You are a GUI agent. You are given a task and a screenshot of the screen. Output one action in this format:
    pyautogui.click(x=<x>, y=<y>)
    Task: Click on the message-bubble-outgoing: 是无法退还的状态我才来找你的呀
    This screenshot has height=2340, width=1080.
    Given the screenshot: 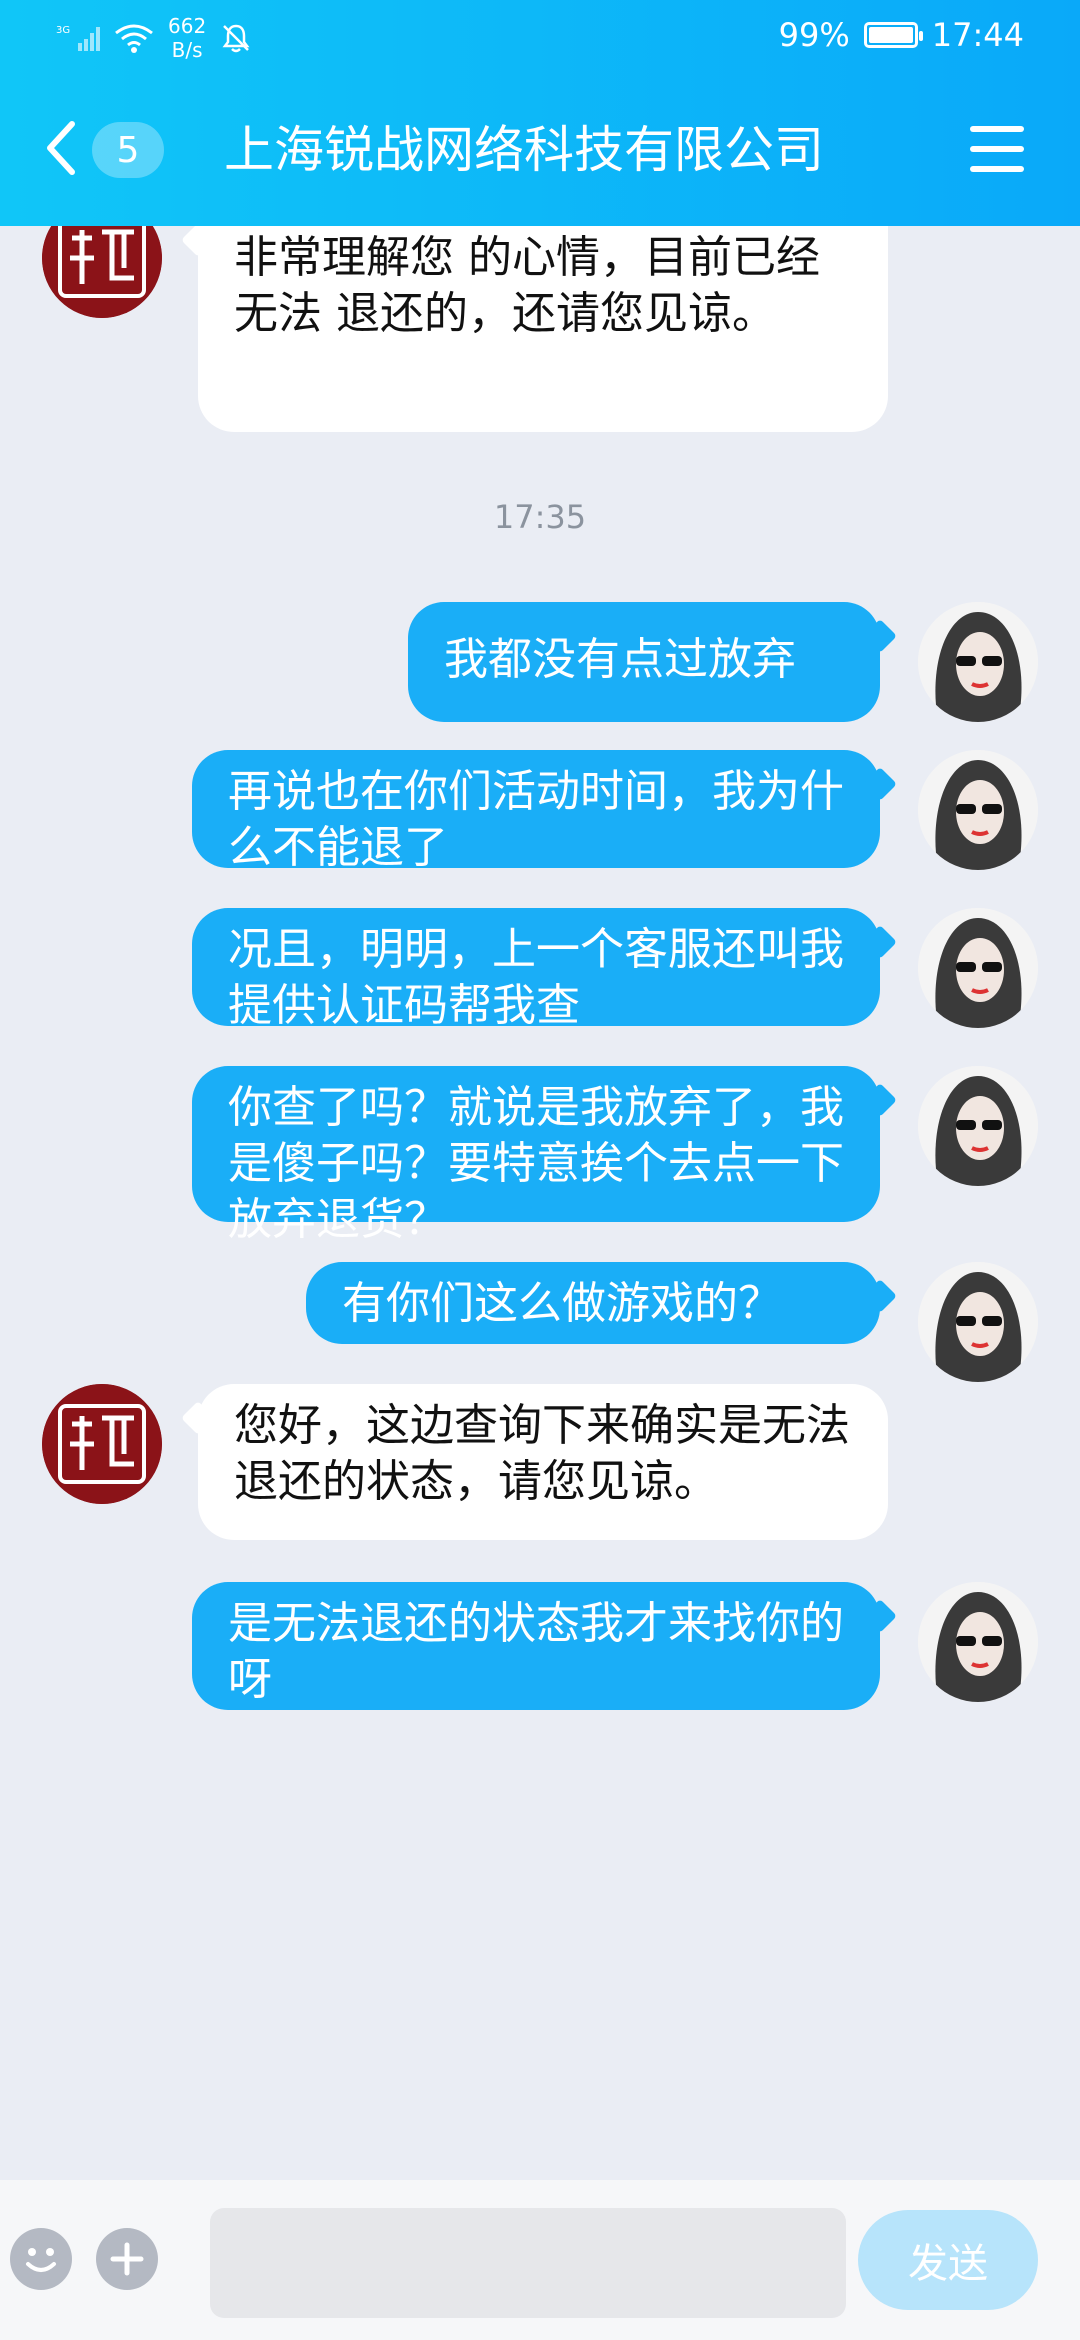 What is the action you would take?
    pyautogui.click(x=536, y=1646)
    